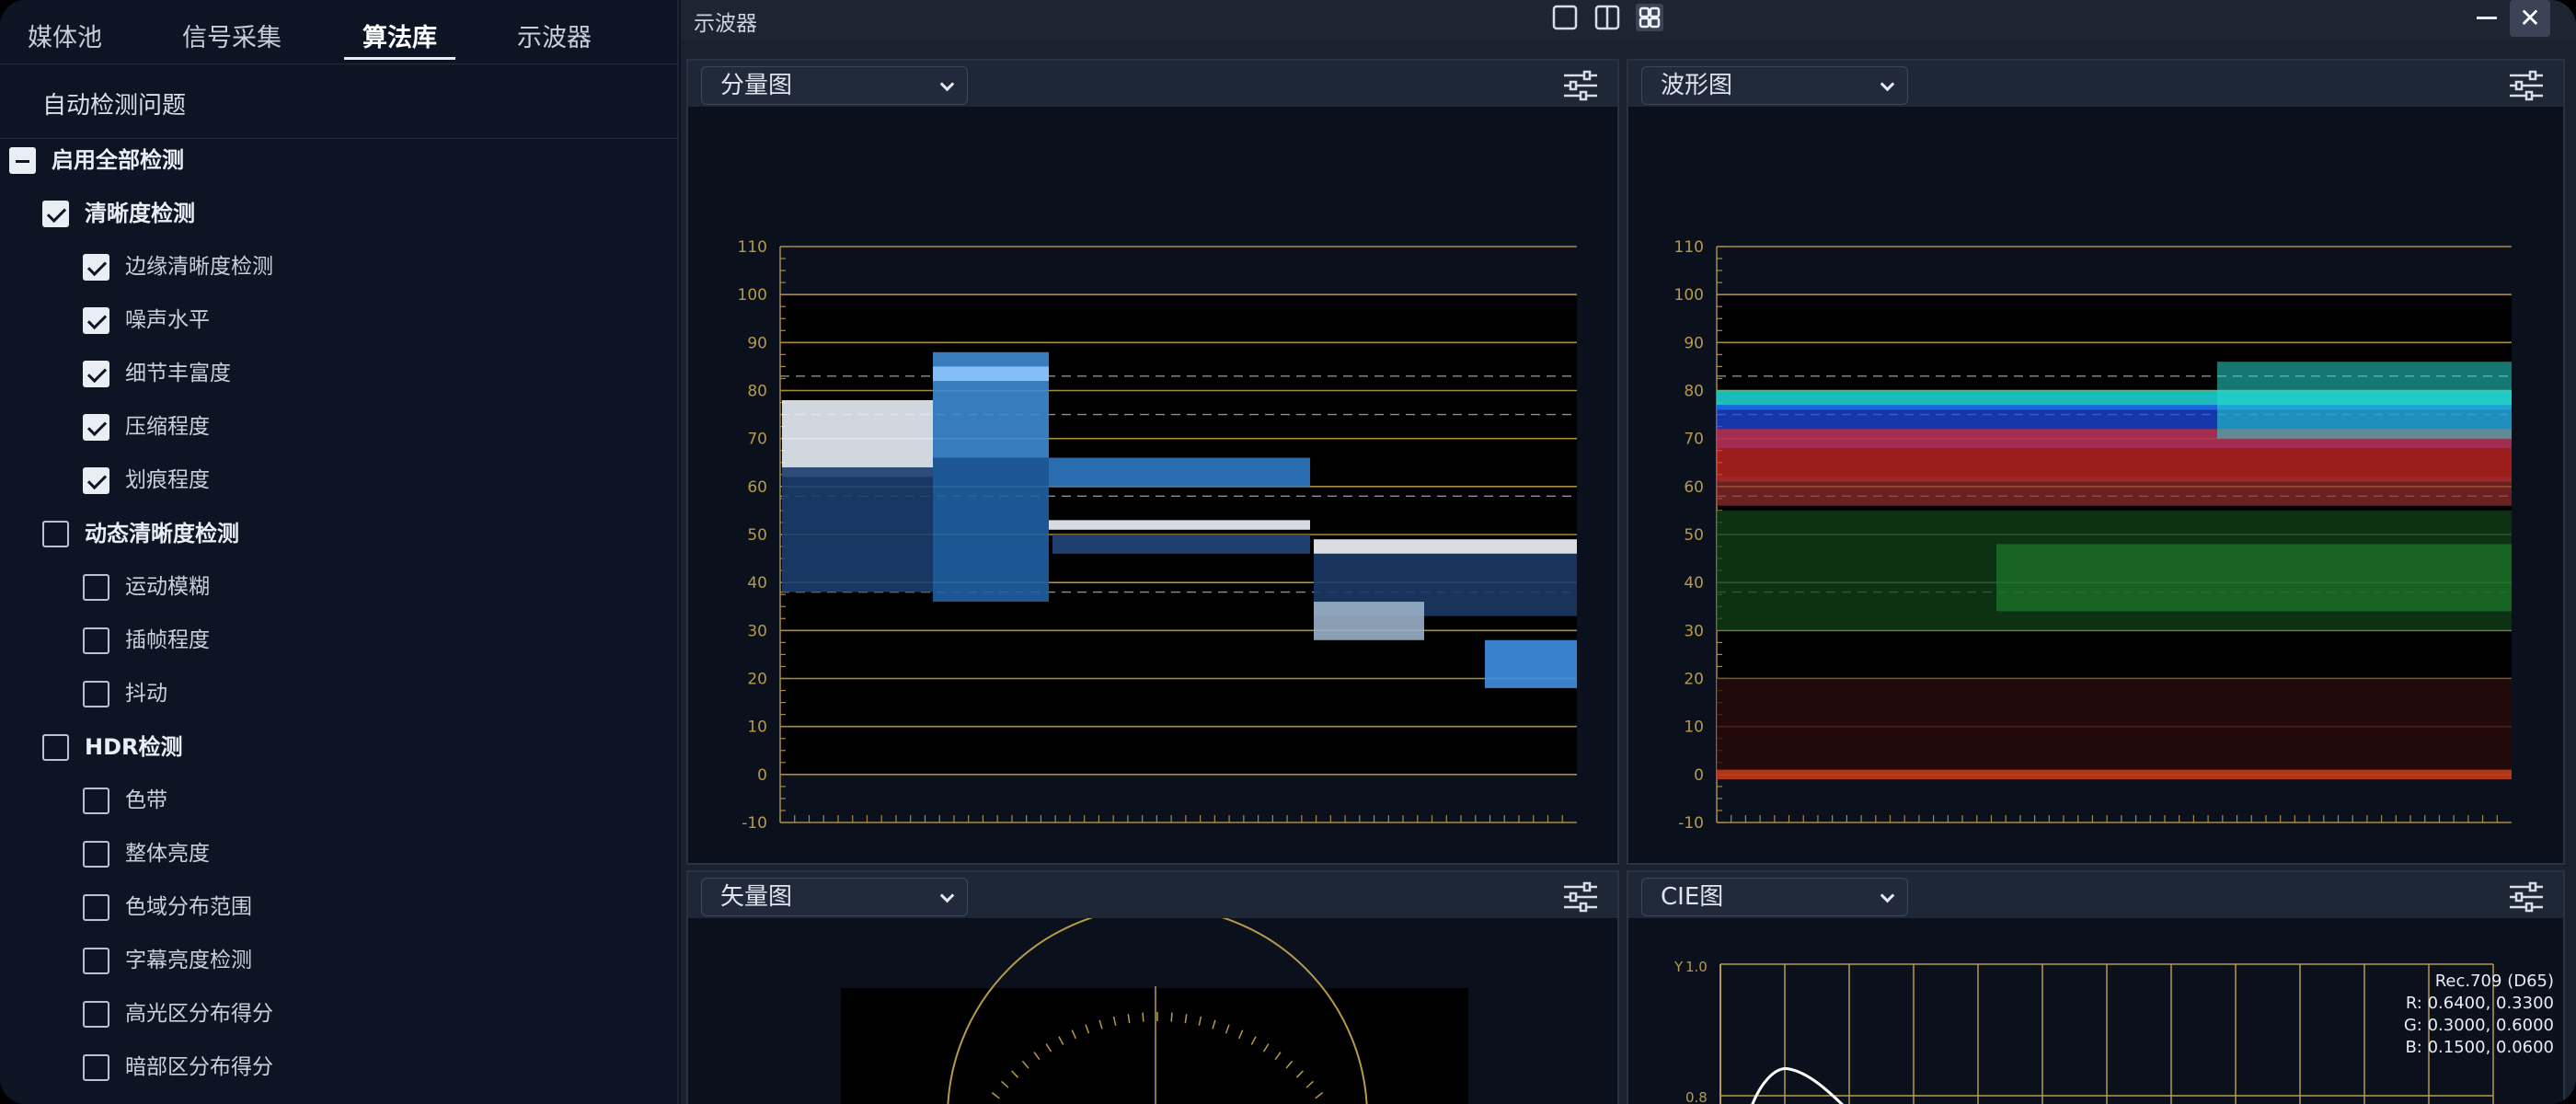 This screenshot has height=1104, width=2576. I want to click on top-tabs: 媒体池 信号采集 算法库 示波器, so click(339, 32).